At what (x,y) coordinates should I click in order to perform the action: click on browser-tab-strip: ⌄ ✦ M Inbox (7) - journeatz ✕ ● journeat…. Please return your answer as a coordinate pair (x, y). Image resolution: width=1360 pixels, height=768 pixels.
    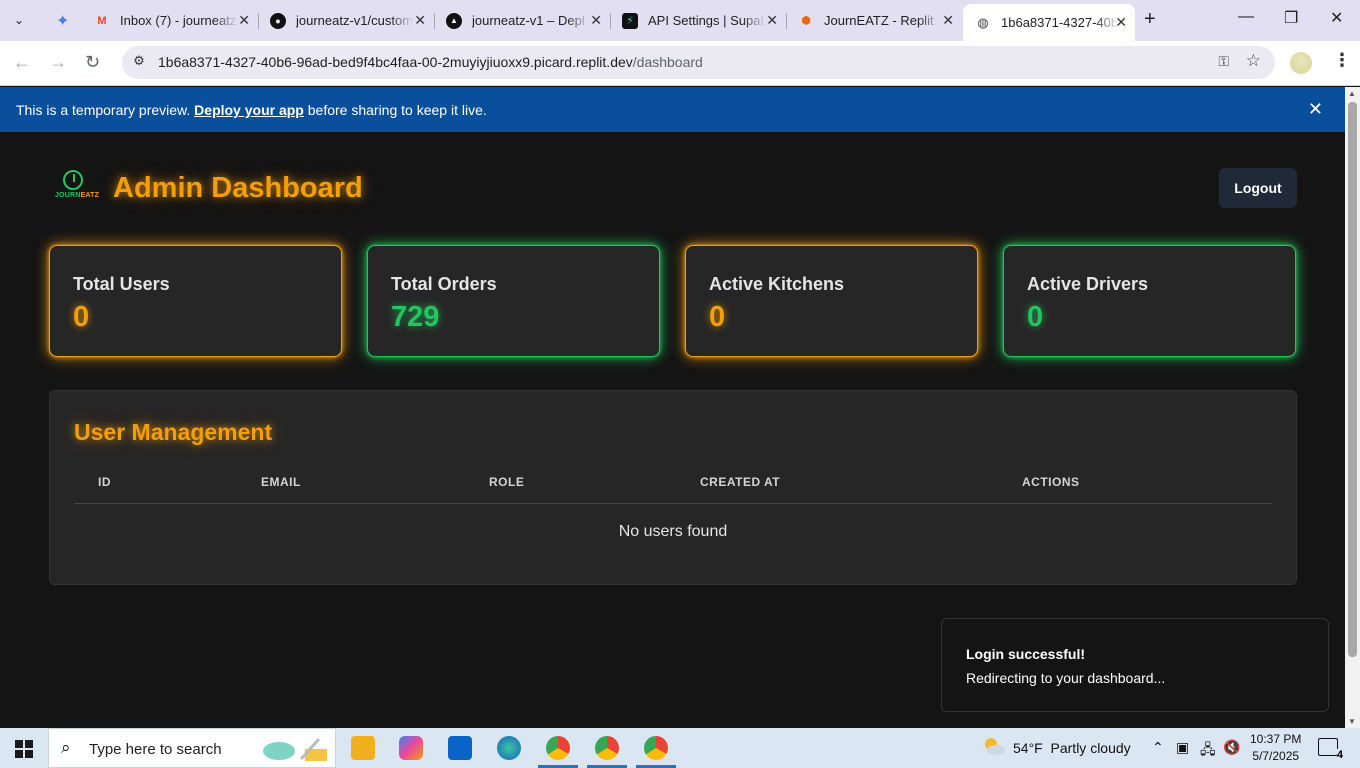
    Looking at the image, I should click on (680, 20).